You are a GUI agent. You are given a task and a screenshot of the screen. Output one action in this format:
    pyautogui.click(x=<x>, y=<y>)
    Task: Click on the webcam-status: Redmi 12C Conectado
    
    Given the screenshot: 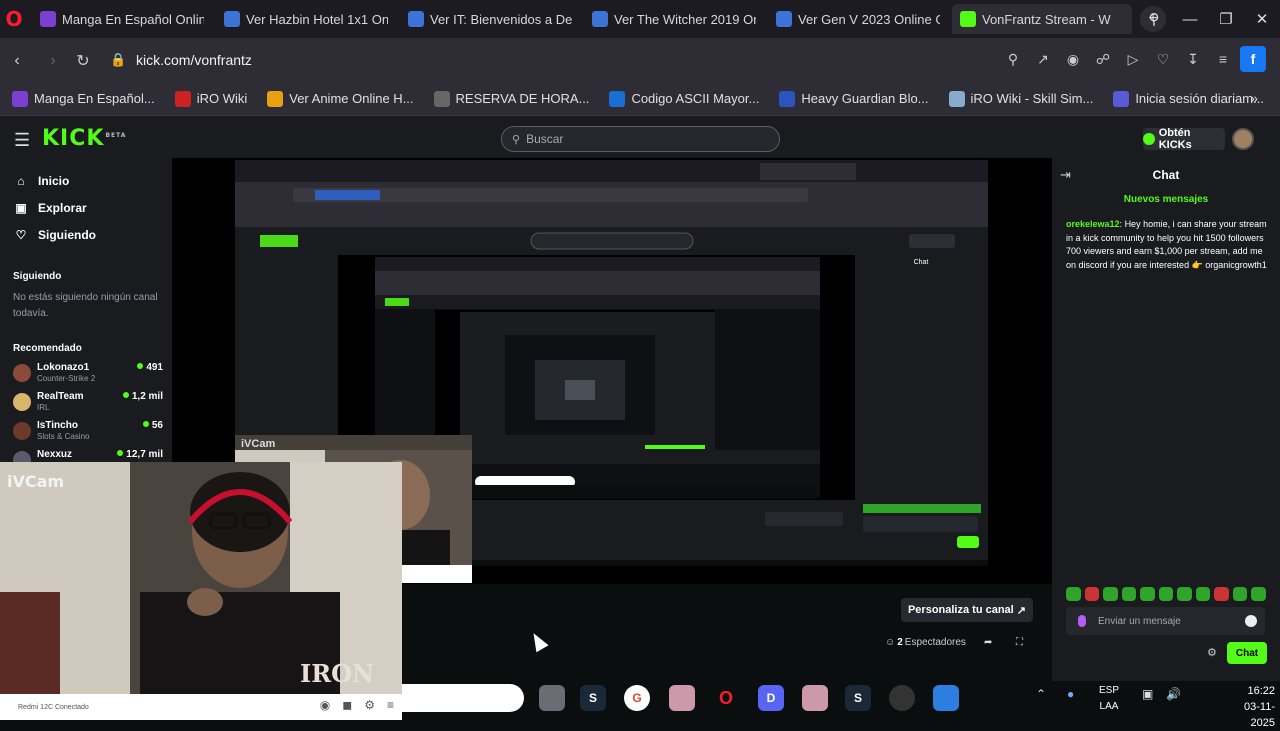 What is the action you would take?
    pyautogui.click(x=53, y=707)
    